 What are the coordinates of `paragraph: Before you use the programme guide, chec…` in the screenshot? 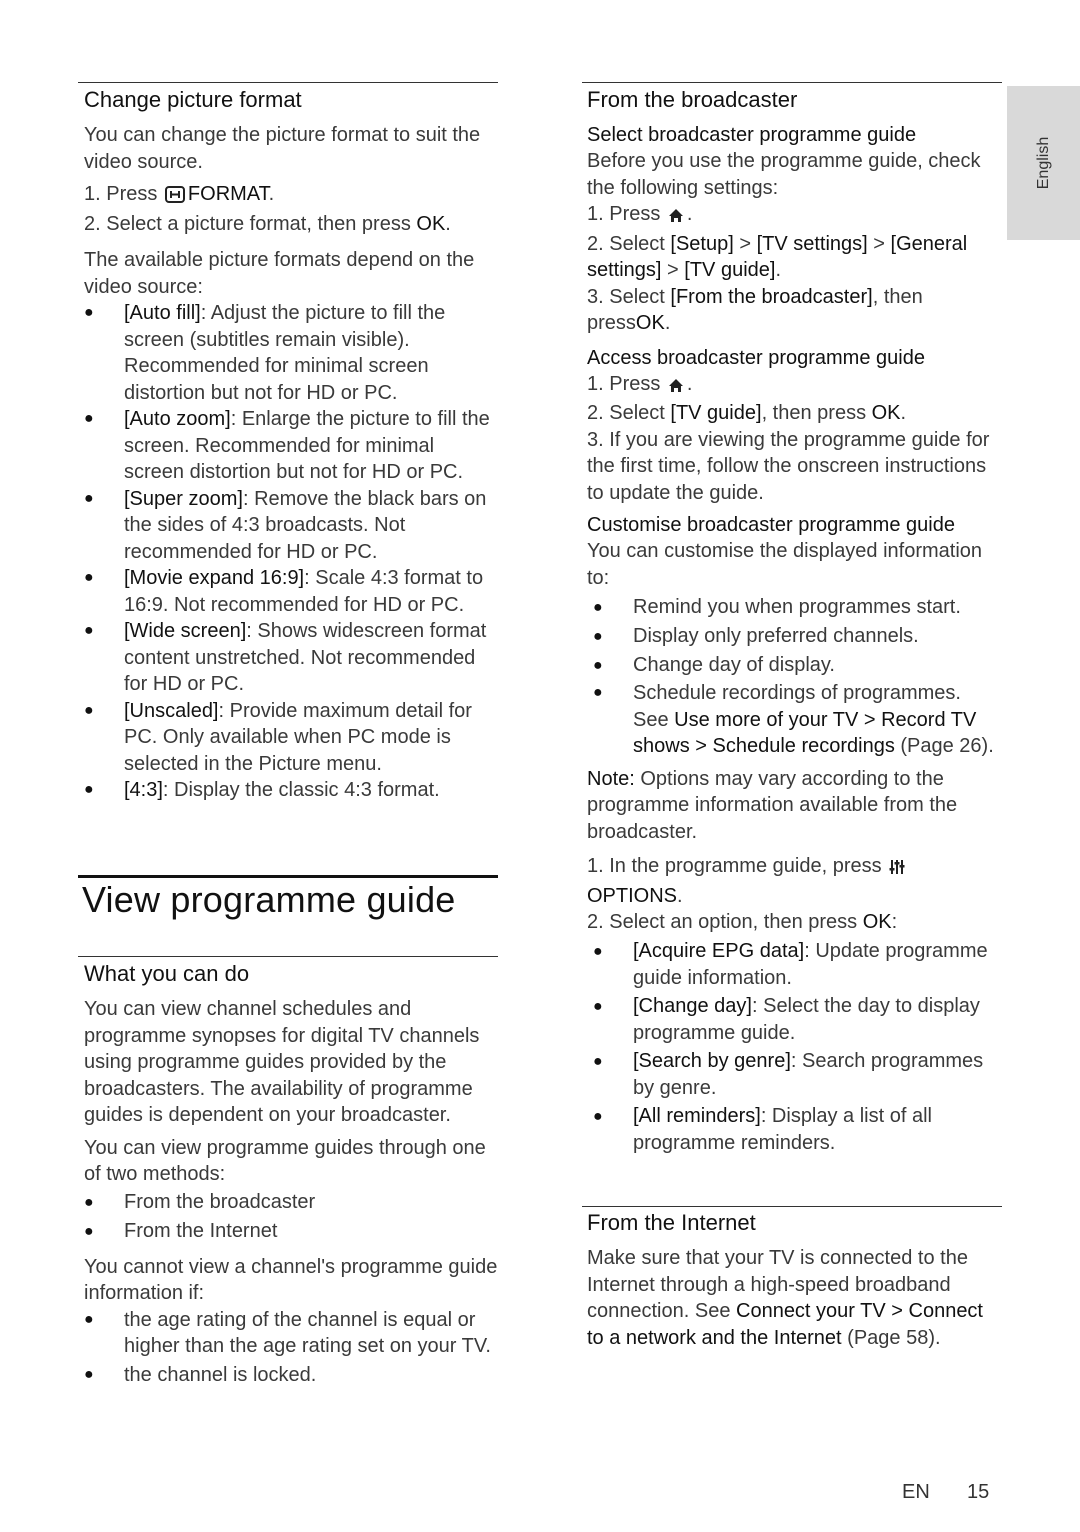 It's located at (784, 174).